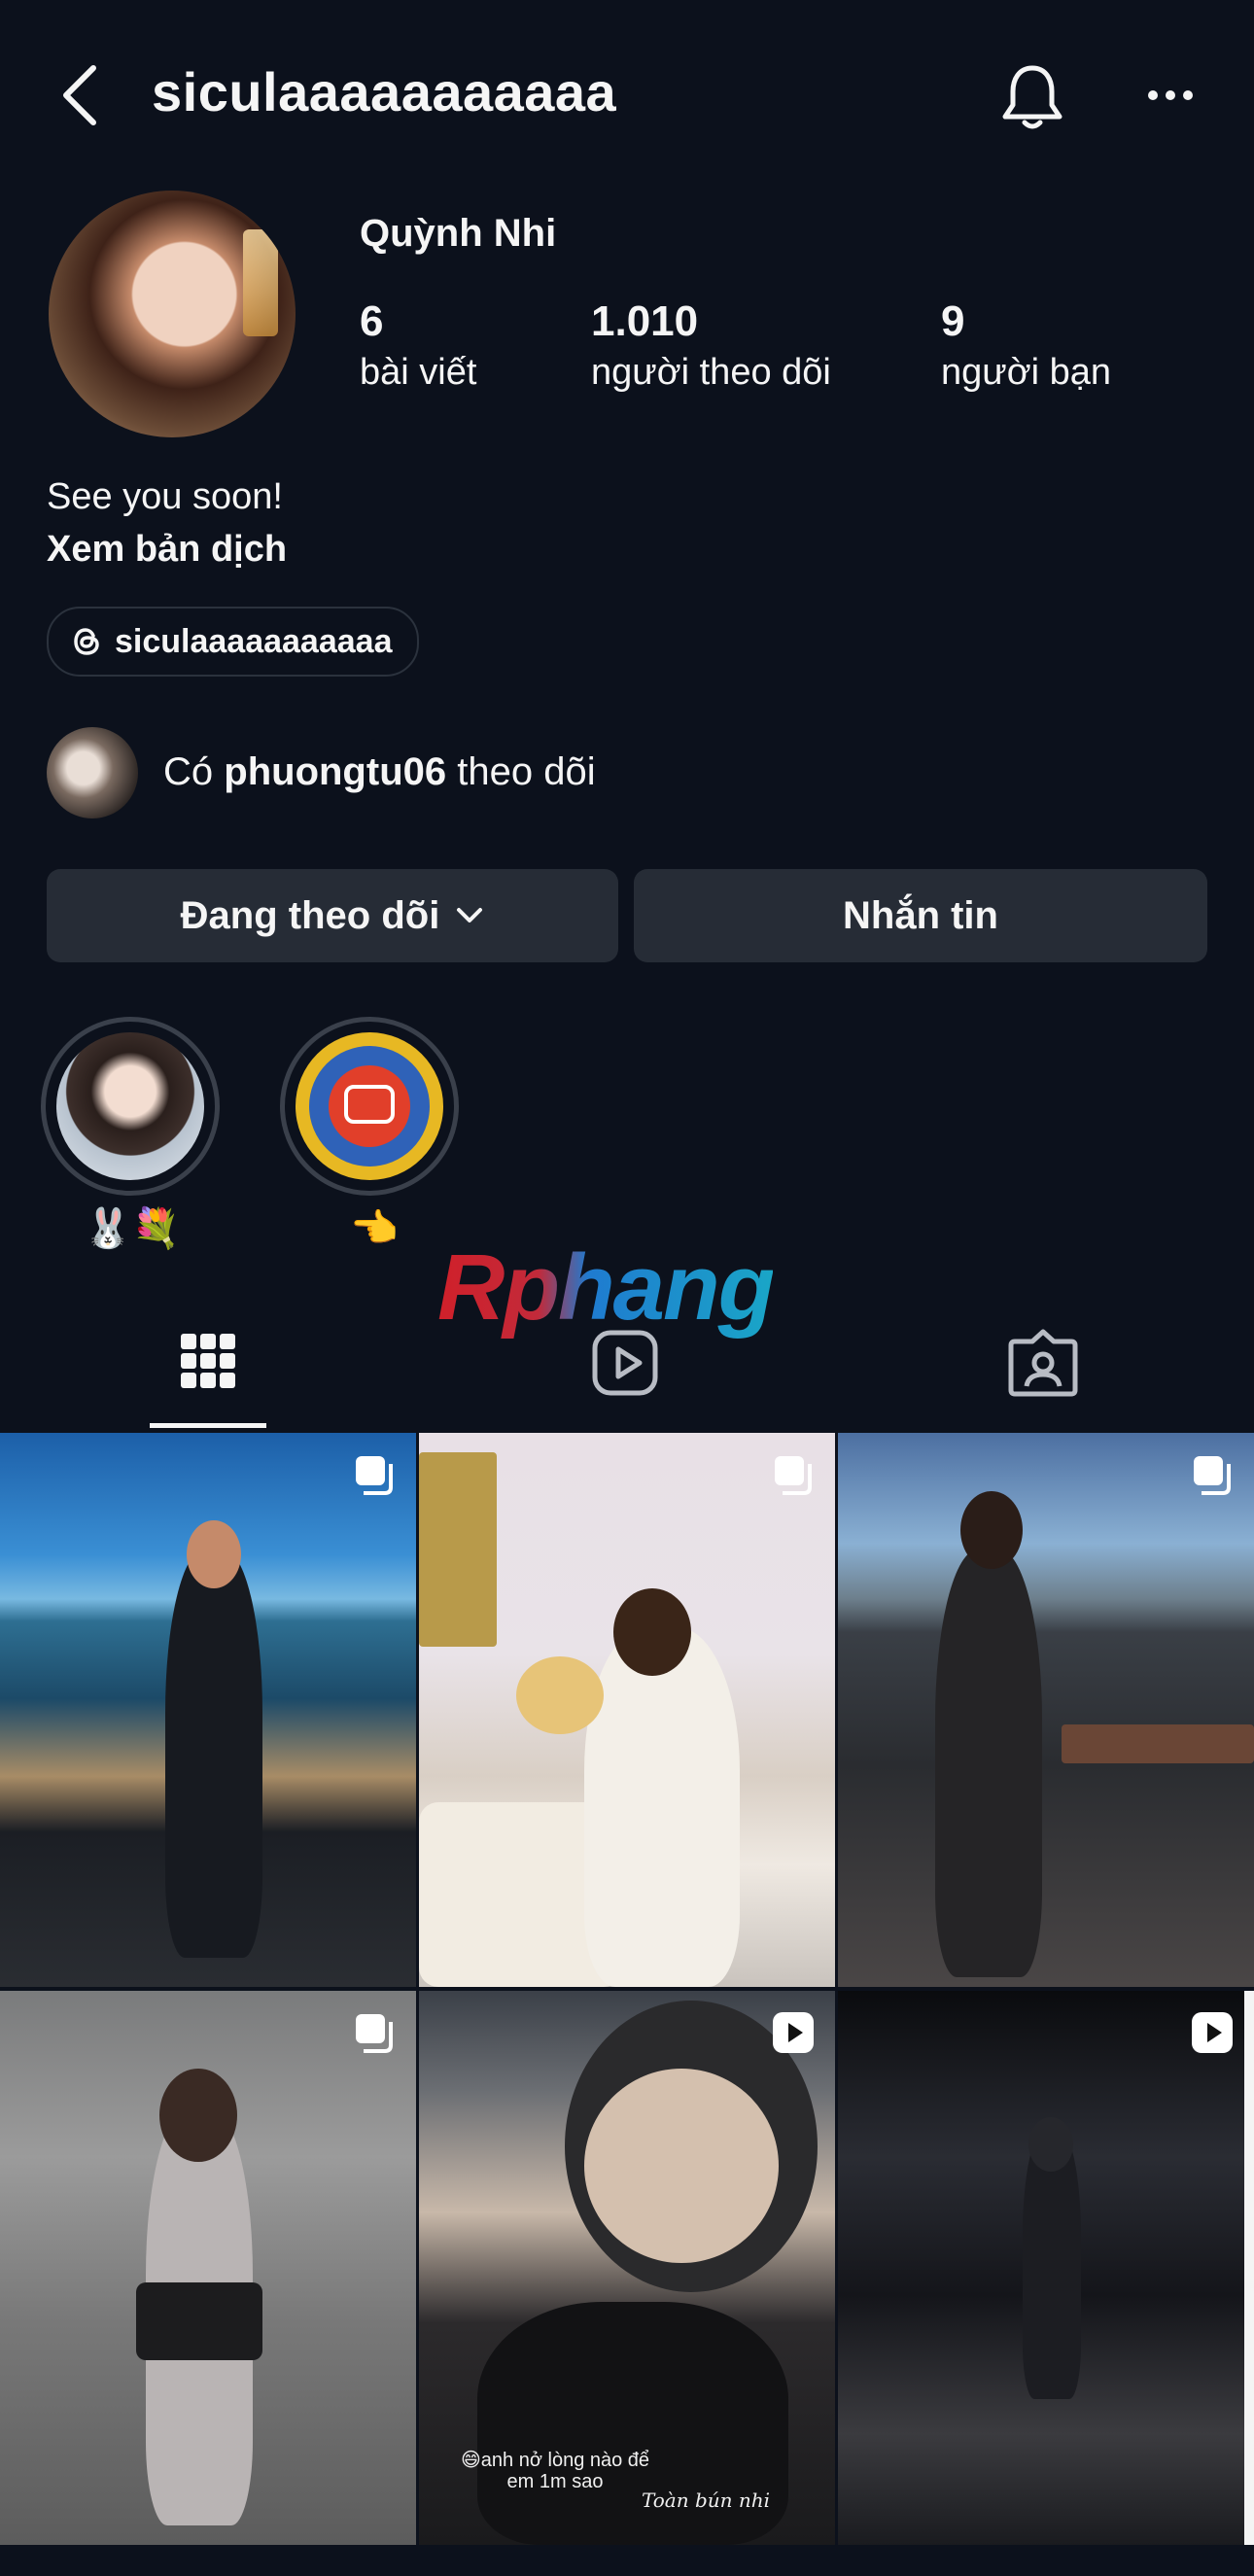 The image size is (1254, 2576). I want to click on tagged-tab-icon, so click(1043, 1363).